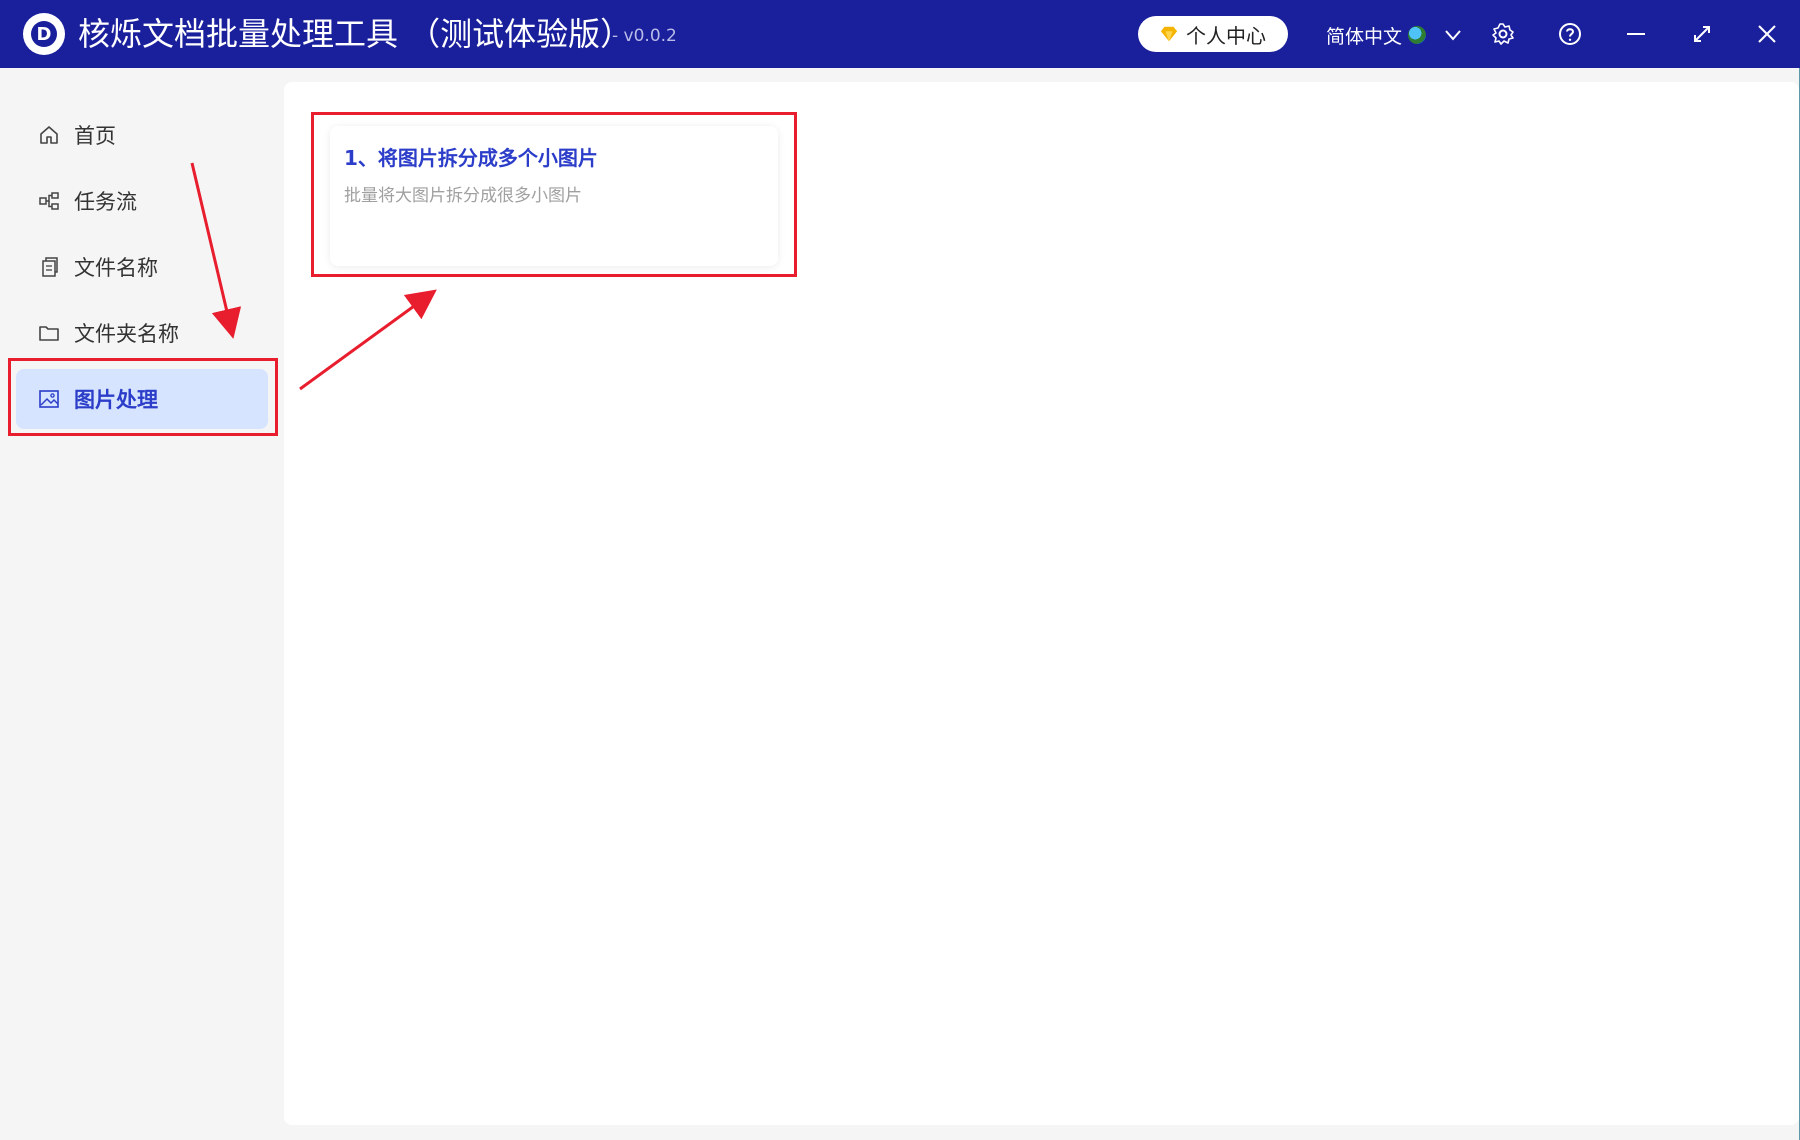 The width and height of the screenshot is (1800, 1140). I want to click on diamond-icon, so click(1169, 34).